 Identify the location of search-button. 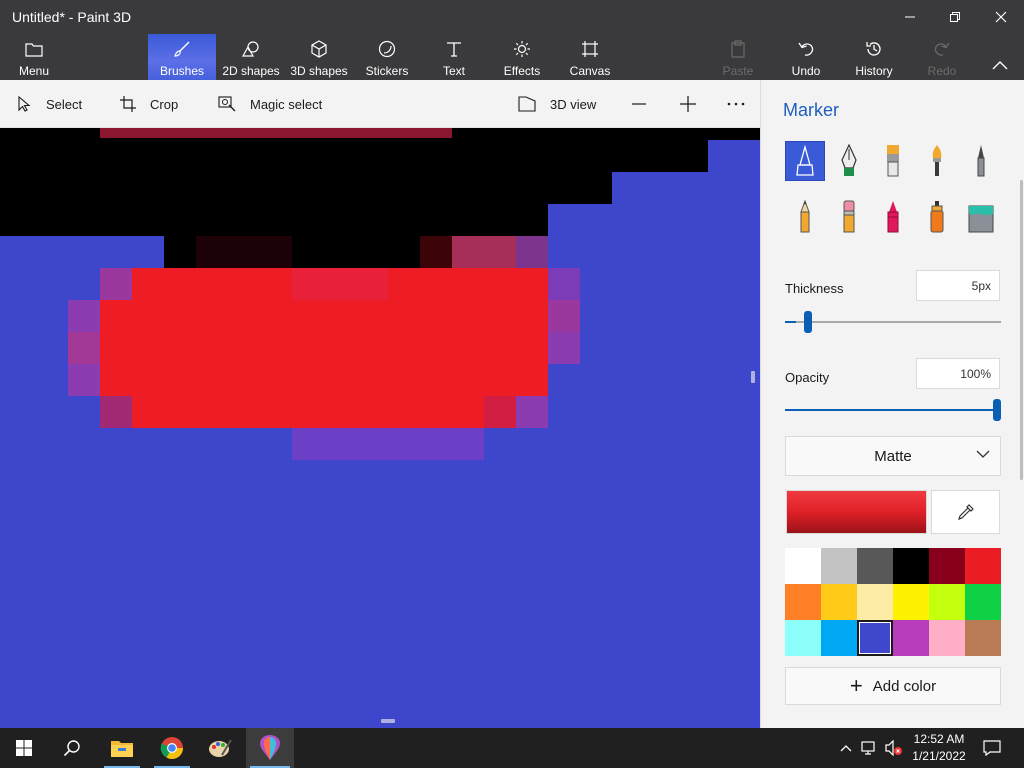
(72, 748).